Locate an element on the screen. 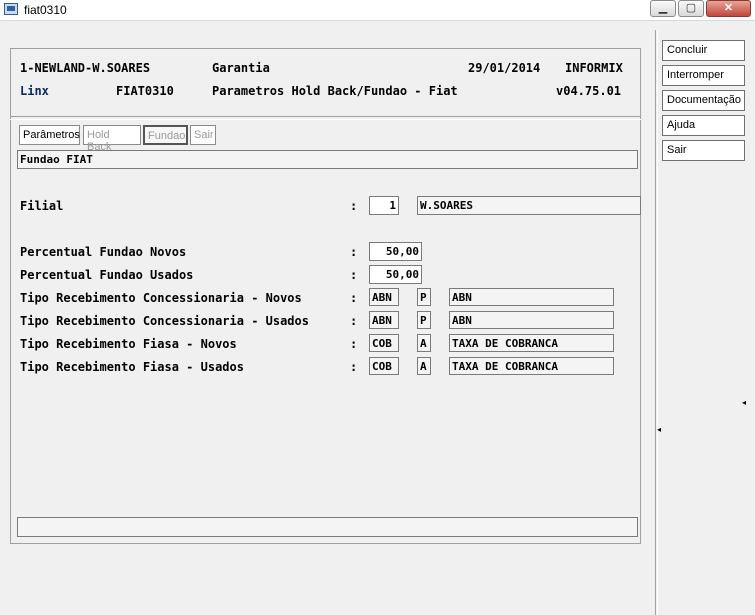  title-bar: fiat0310 ▁ ▢ ✕ is located at coordinates (377, 10).